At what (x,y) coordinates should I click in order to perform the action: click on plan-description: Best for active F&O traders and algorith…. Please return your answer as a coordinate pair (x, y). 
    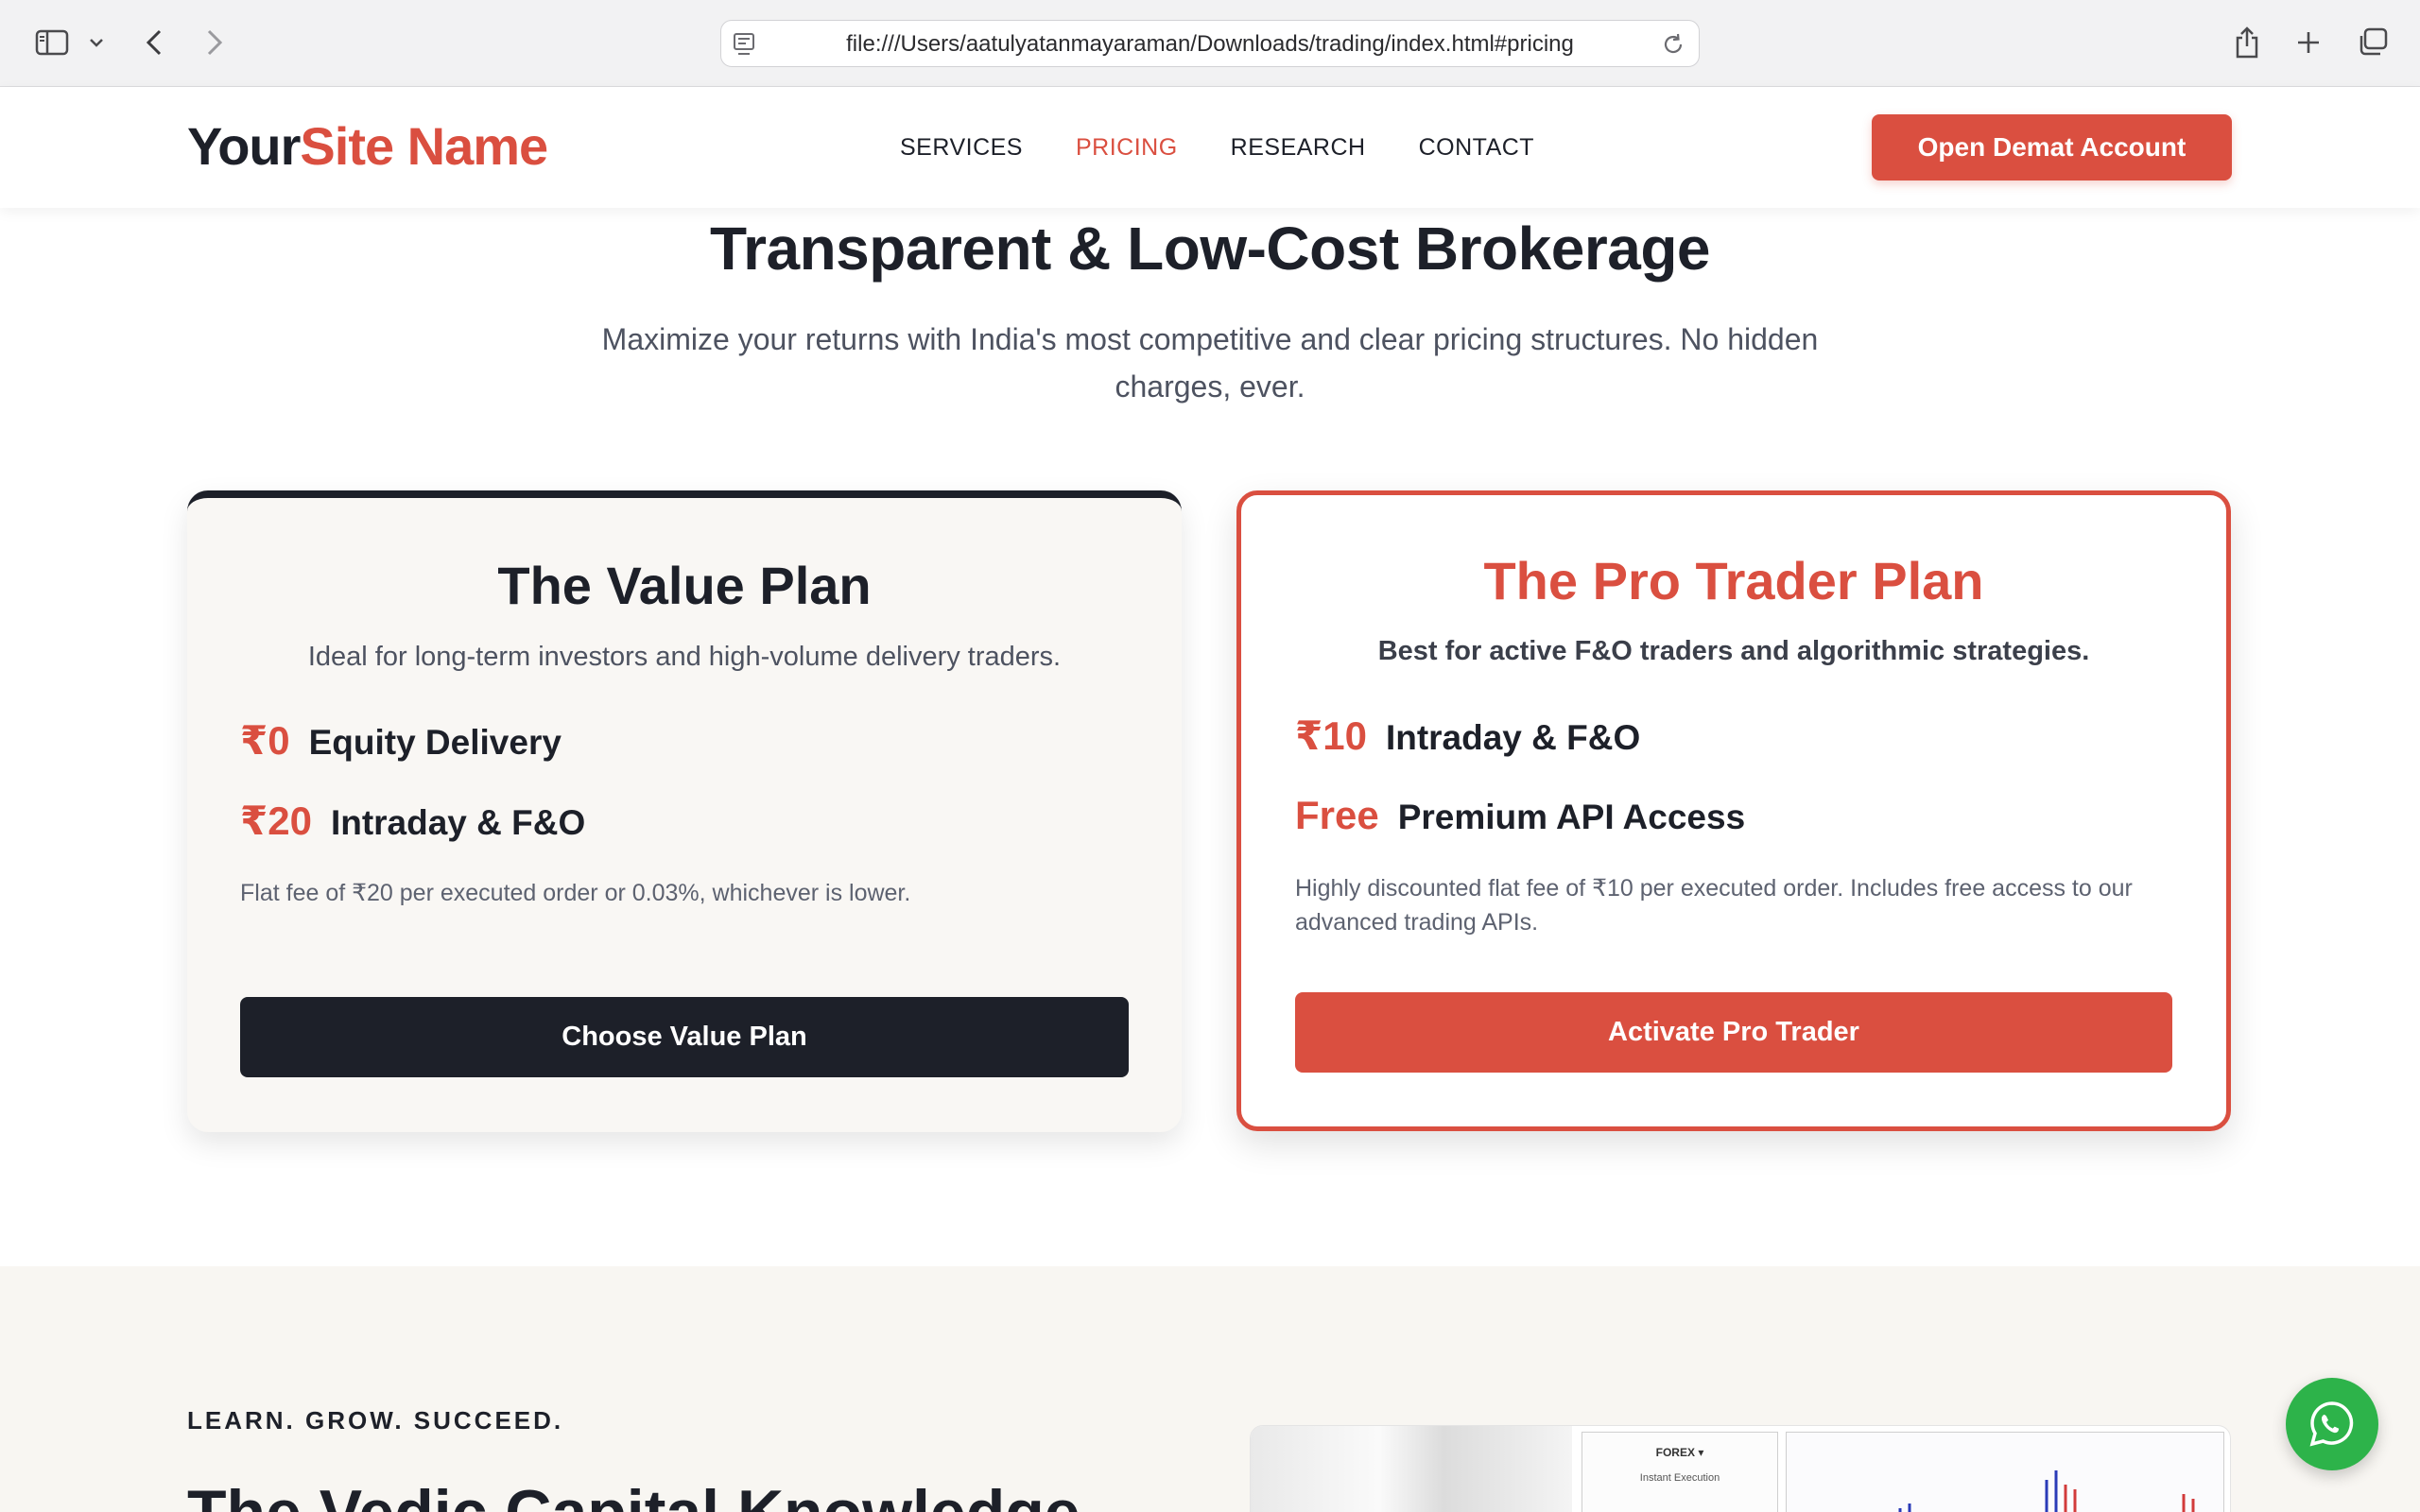
    Looking at the image, I should click on (1733, 651).